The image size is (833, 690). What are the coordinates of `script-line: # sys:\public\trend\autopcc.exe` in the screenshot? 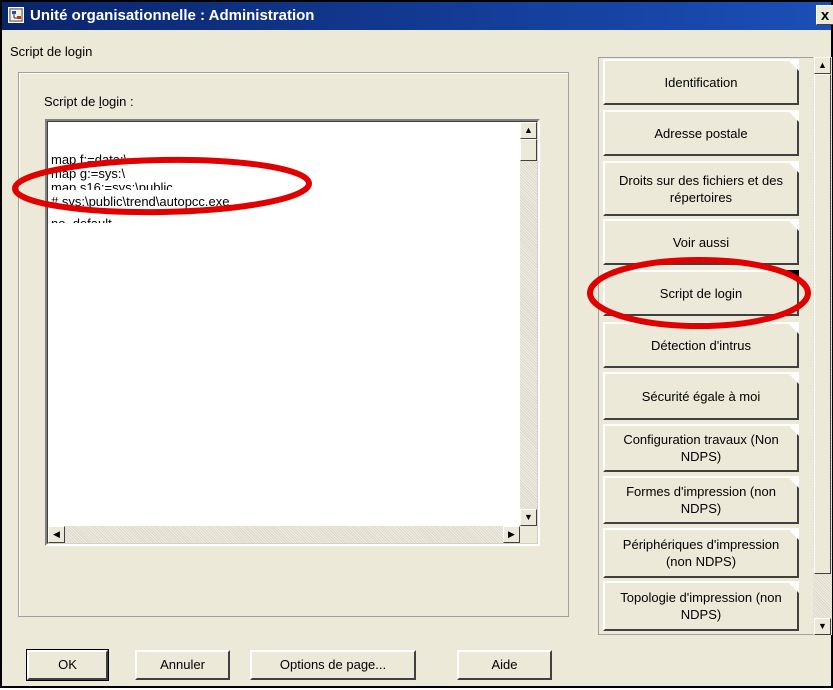 It's located at (140, 201).